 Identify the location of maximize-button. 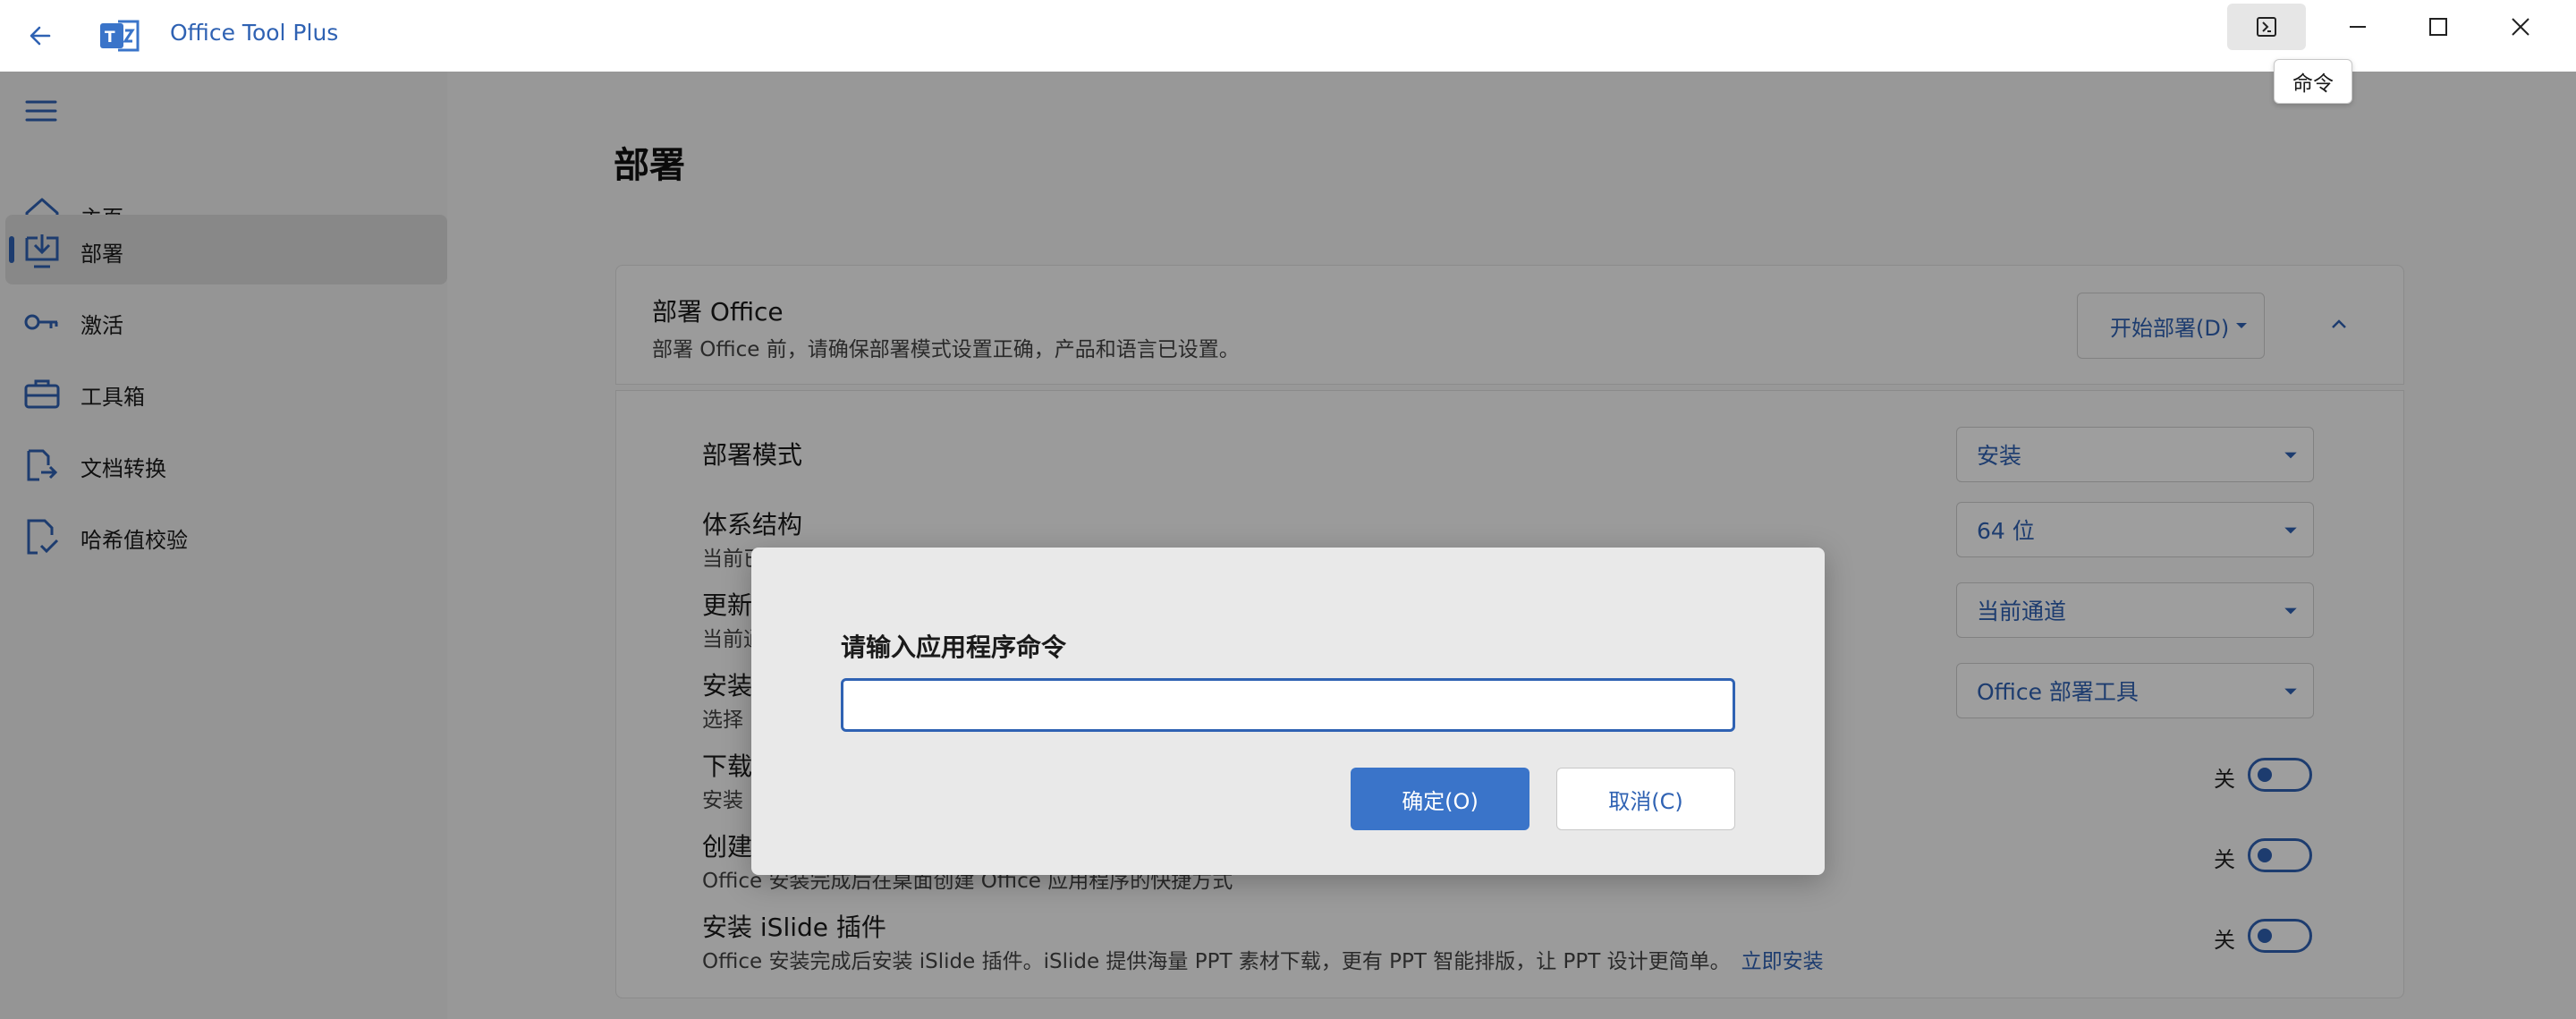
(2438, 27).